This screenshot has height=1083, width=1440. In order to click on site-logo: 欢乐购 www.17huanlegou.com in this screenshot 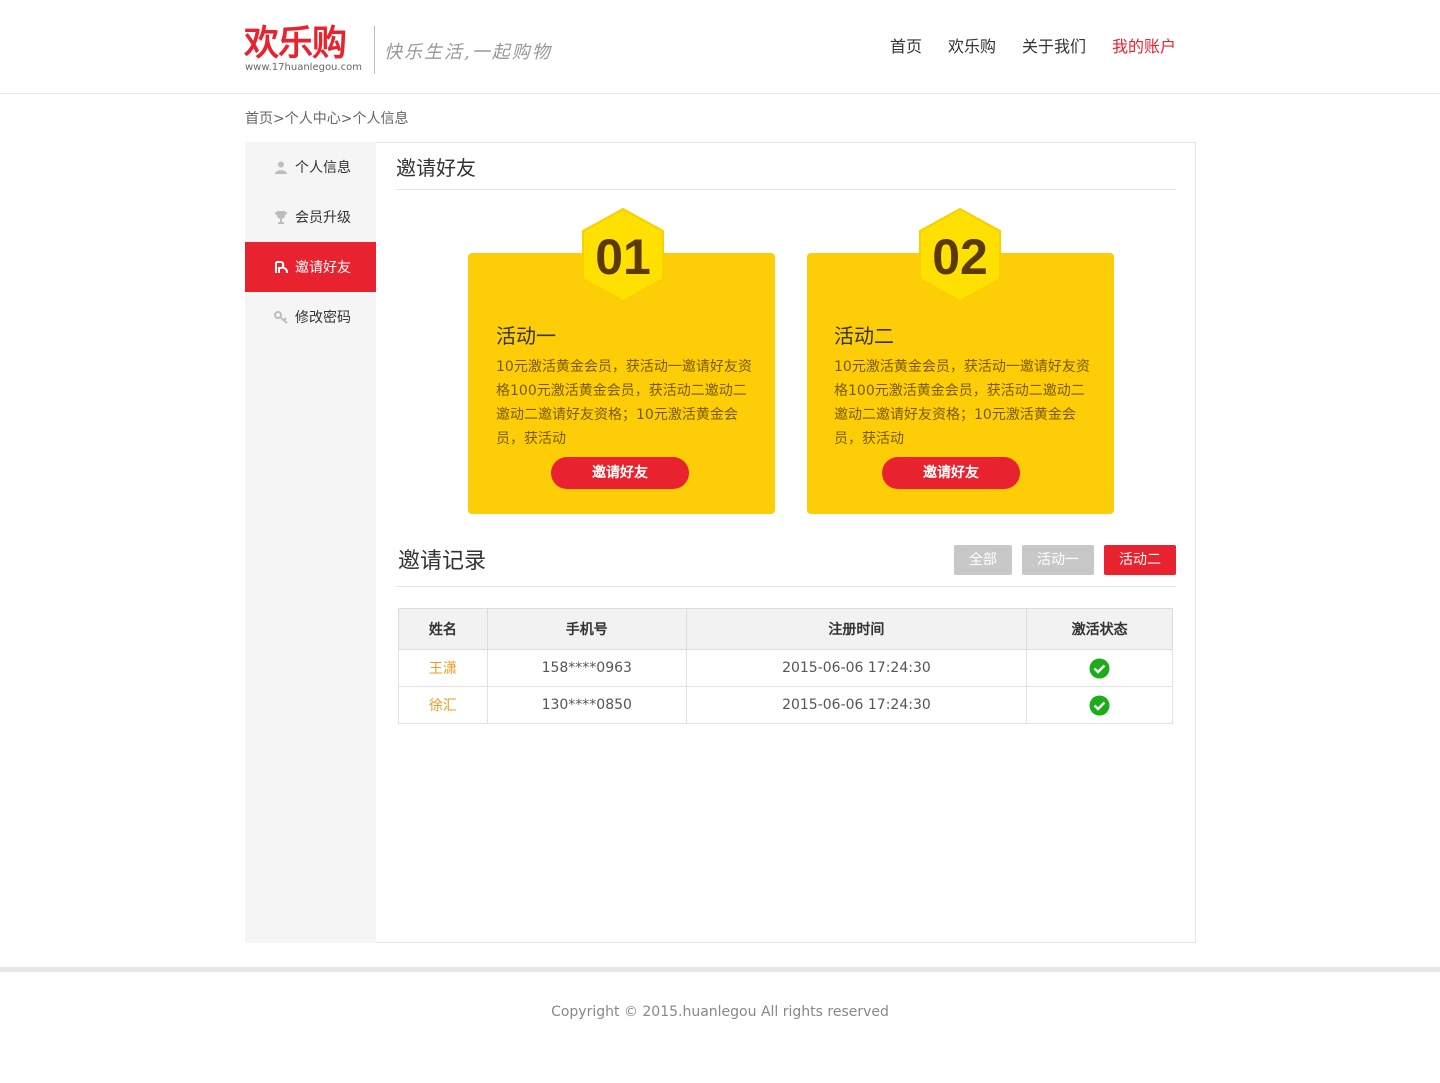, I will do `click(309, 50)`.